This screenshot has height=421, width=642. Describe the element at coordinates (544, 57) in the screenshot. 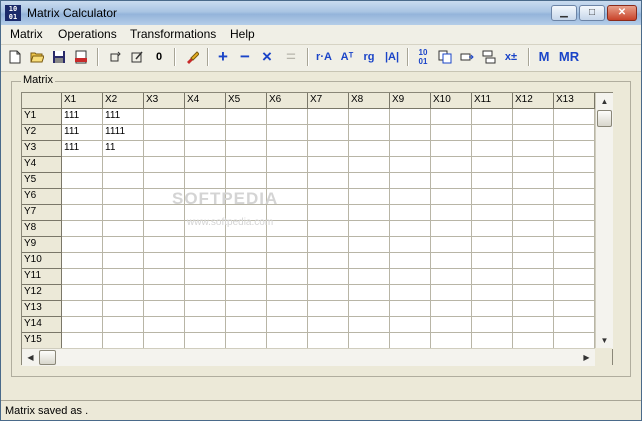

I see `memory-button: M` at that location.